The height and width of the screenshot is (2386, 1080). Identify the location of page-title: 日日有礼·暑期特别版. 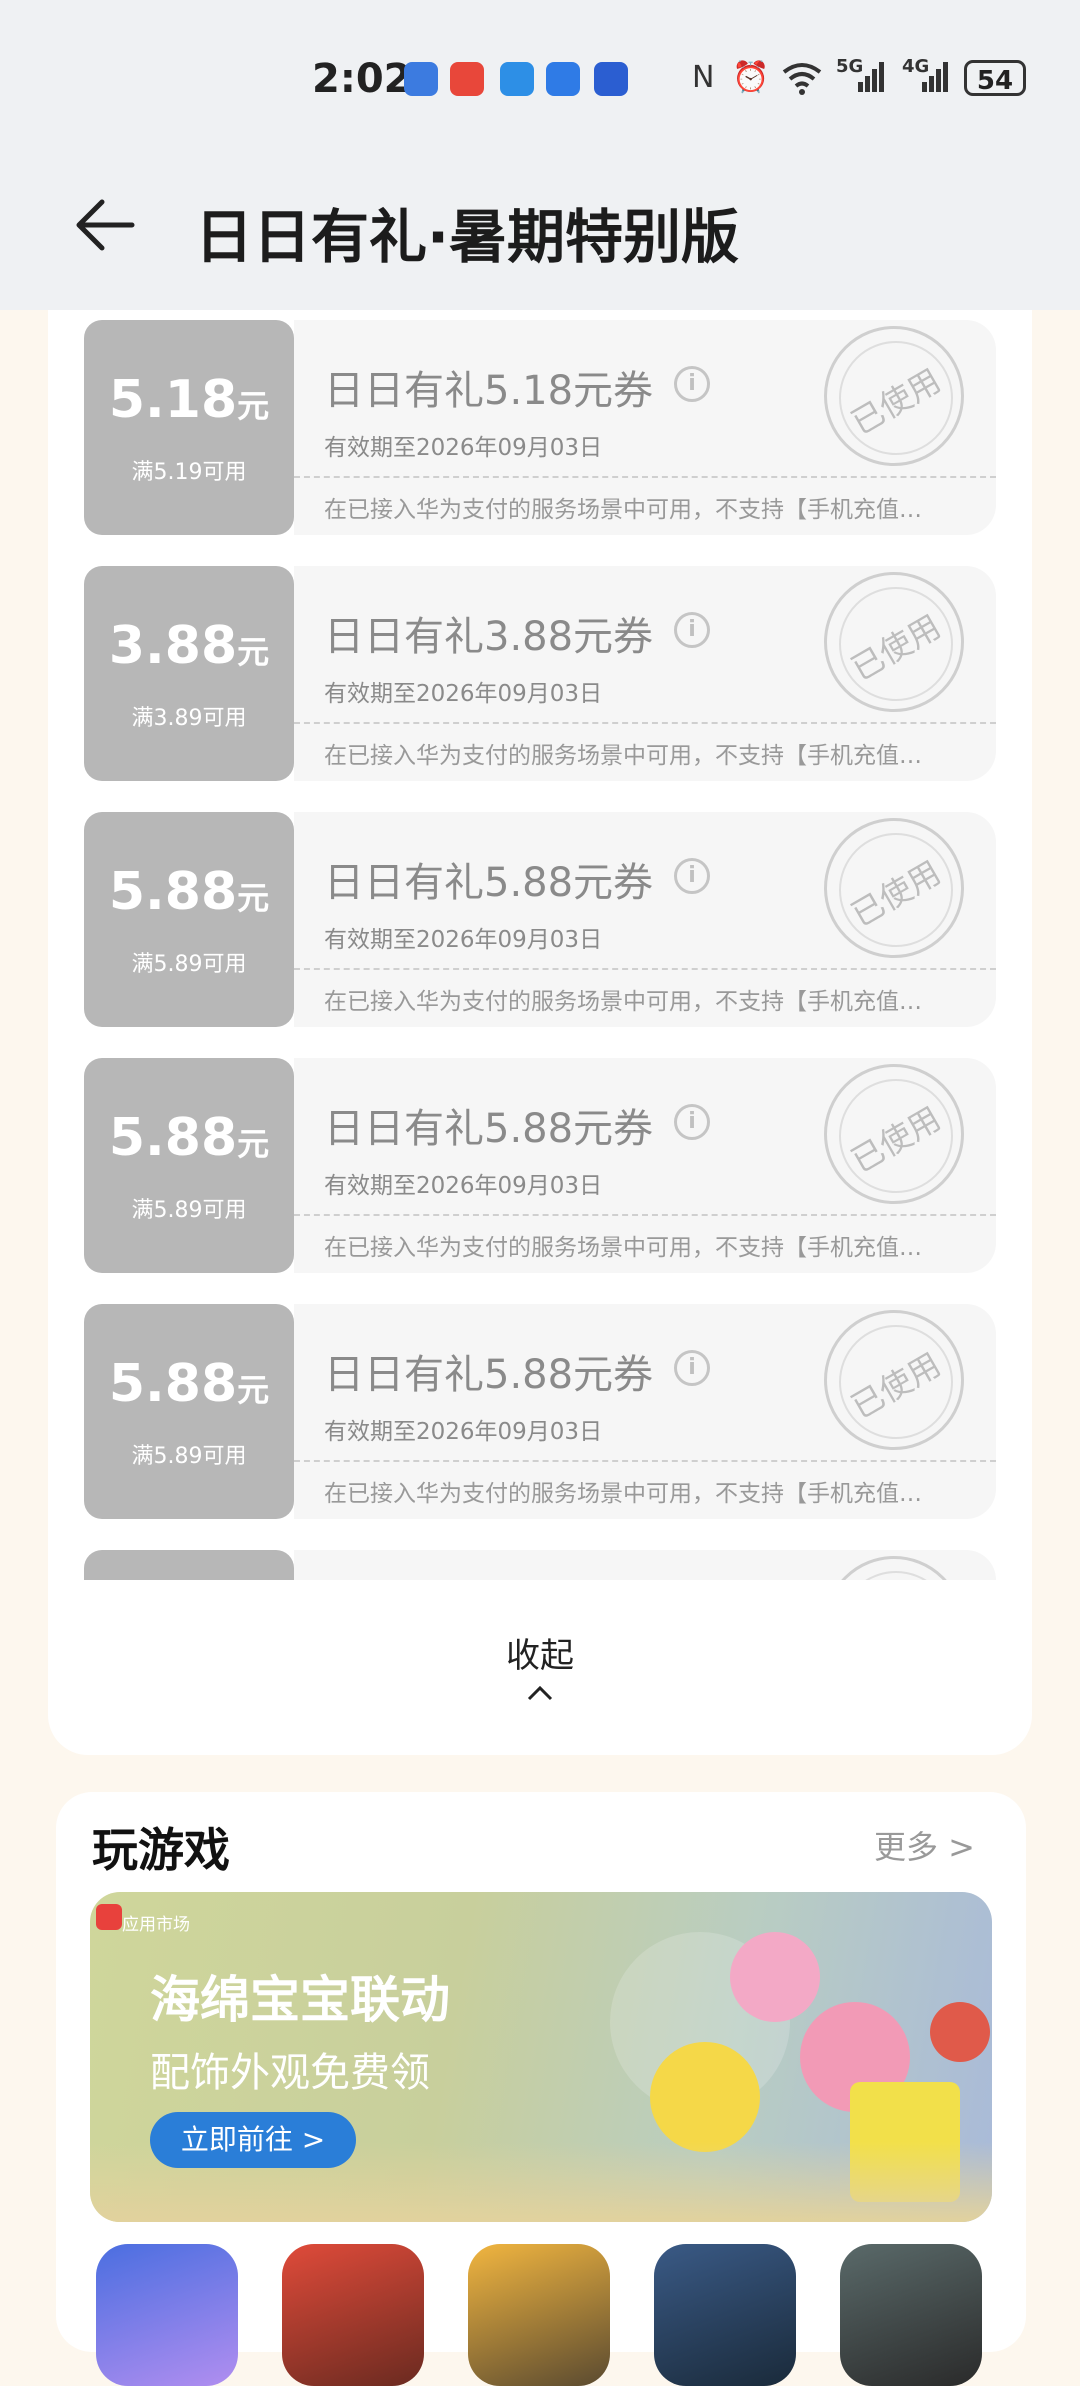
(467, 237).